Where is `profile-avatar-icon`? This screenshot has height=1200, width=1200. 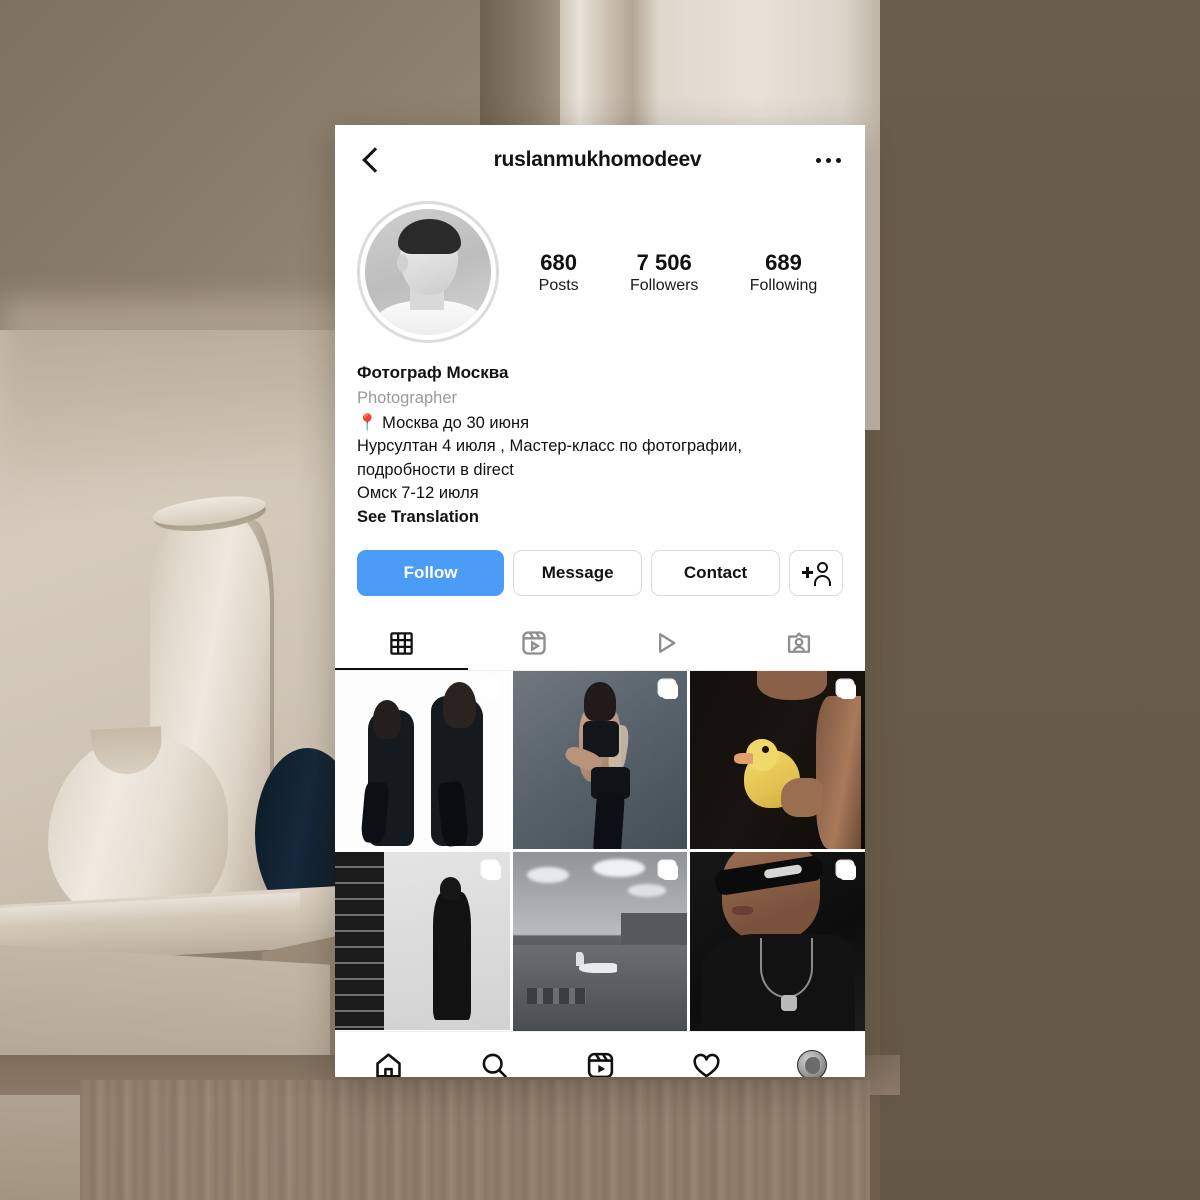
profile-avatar-icon is located at coordinates (812, 1063).